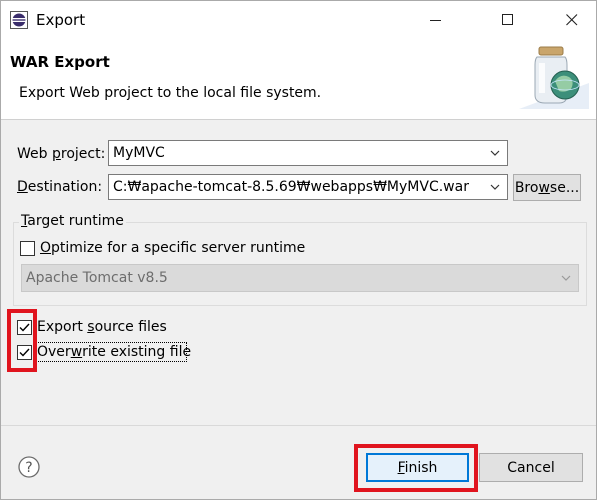 The height and width of the screenshot is (500, 597). Describe the element at coordinates (27, 248) in the screenshot. I see `optimize-checkbox` at that location.